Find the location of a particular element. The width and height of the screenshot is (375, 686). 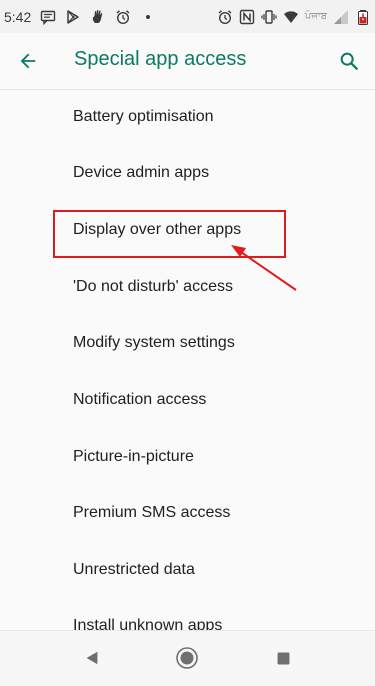

nfc-icon is located at coordinates (247, 17).